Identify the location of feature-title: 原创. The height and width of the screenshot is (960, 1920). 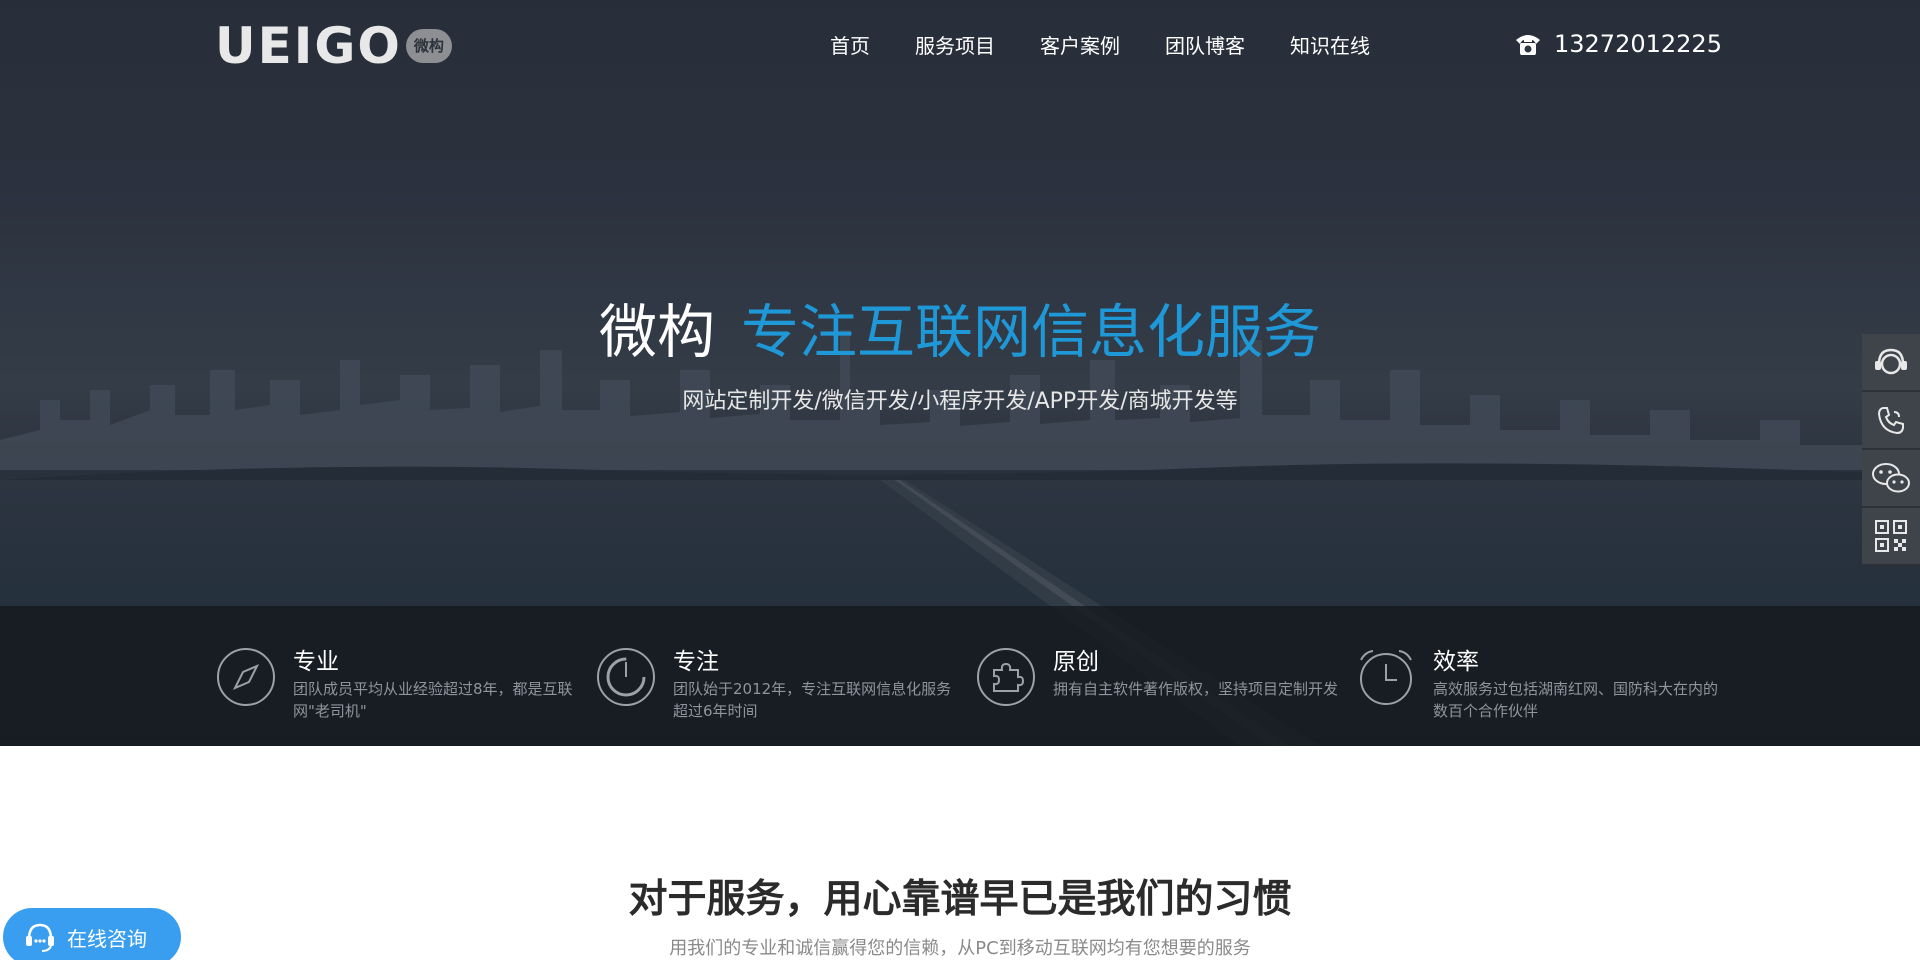
(1076, 662).